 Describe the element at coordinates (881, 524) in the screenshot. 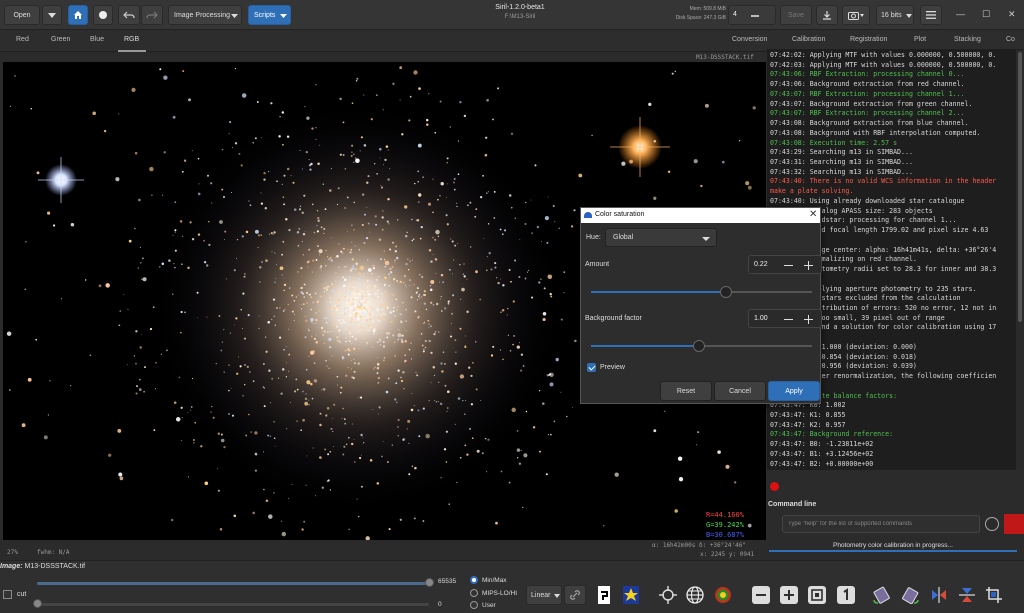

I see `command-input` at that location.